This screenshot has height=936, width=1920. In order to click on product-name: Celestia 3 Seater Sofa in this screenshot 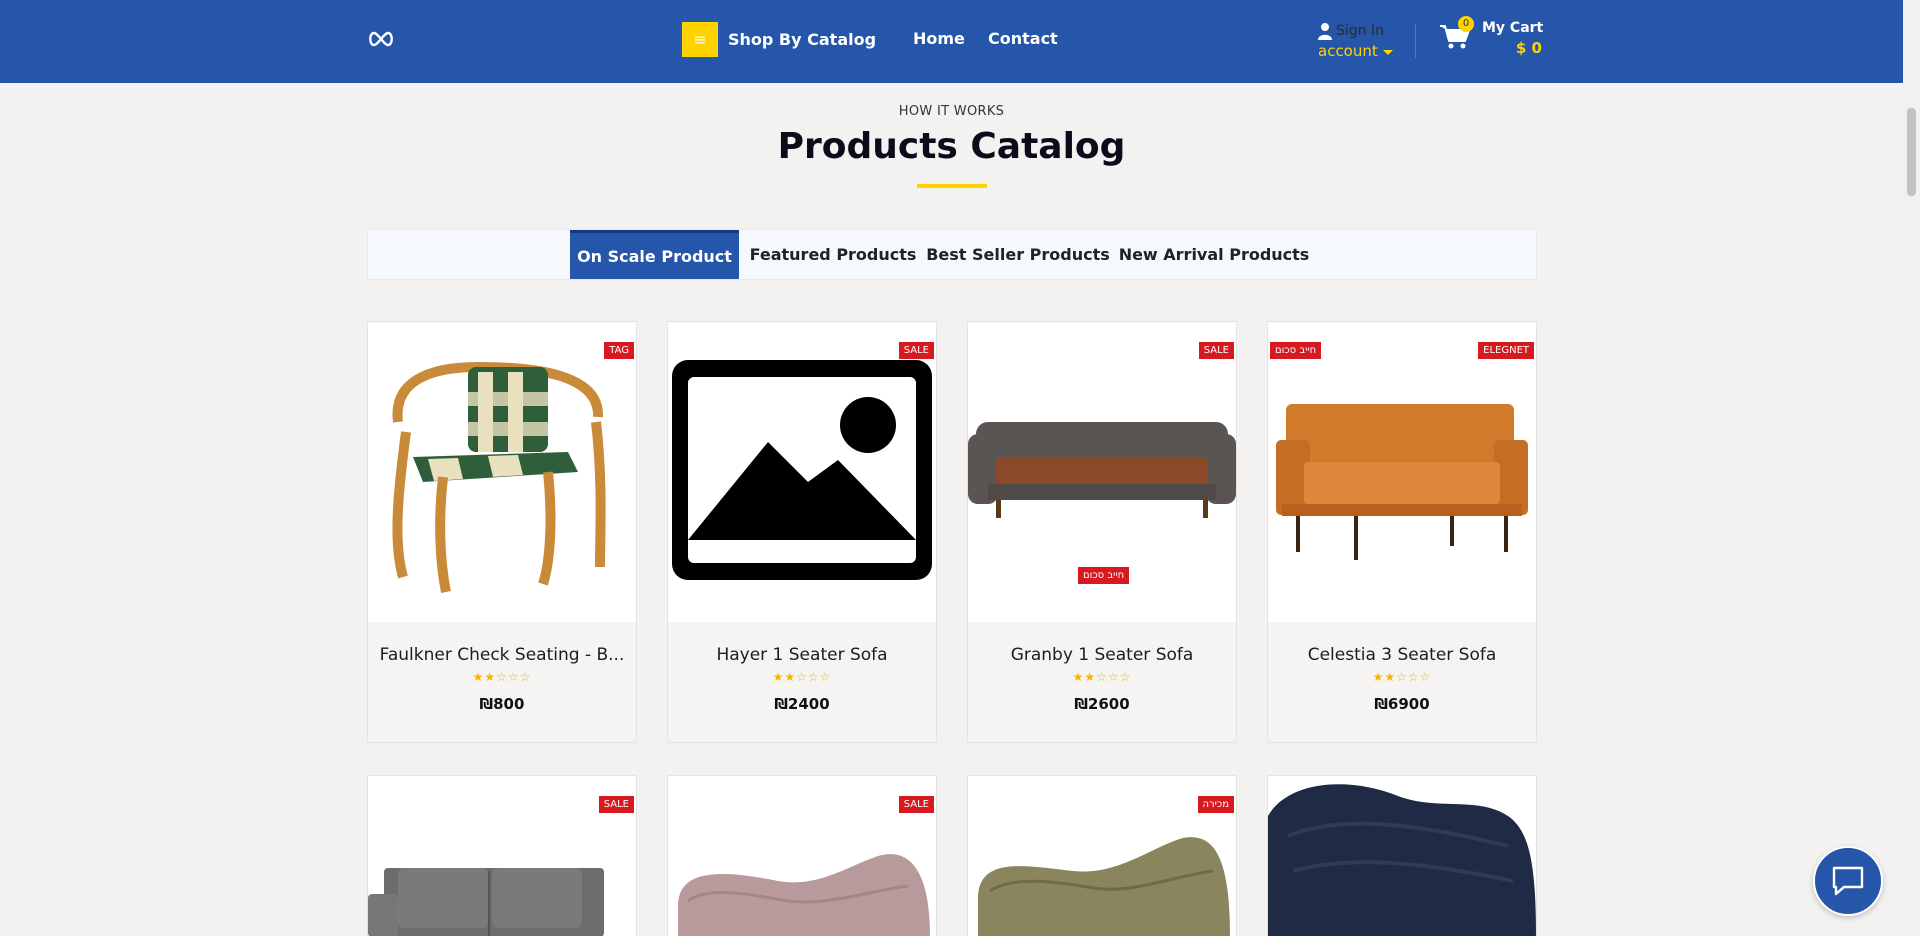, I will do `click(1402, 655)`.